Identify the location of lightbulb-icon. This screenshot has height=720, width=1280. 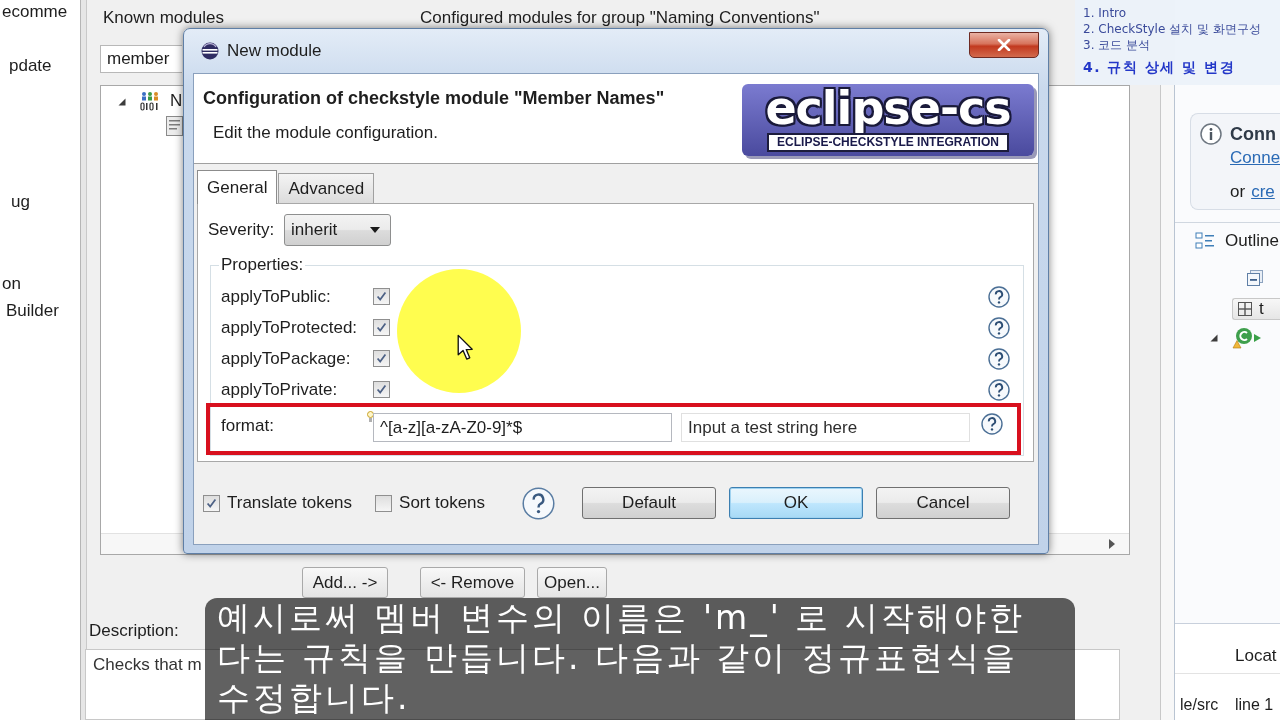
(370, 417).